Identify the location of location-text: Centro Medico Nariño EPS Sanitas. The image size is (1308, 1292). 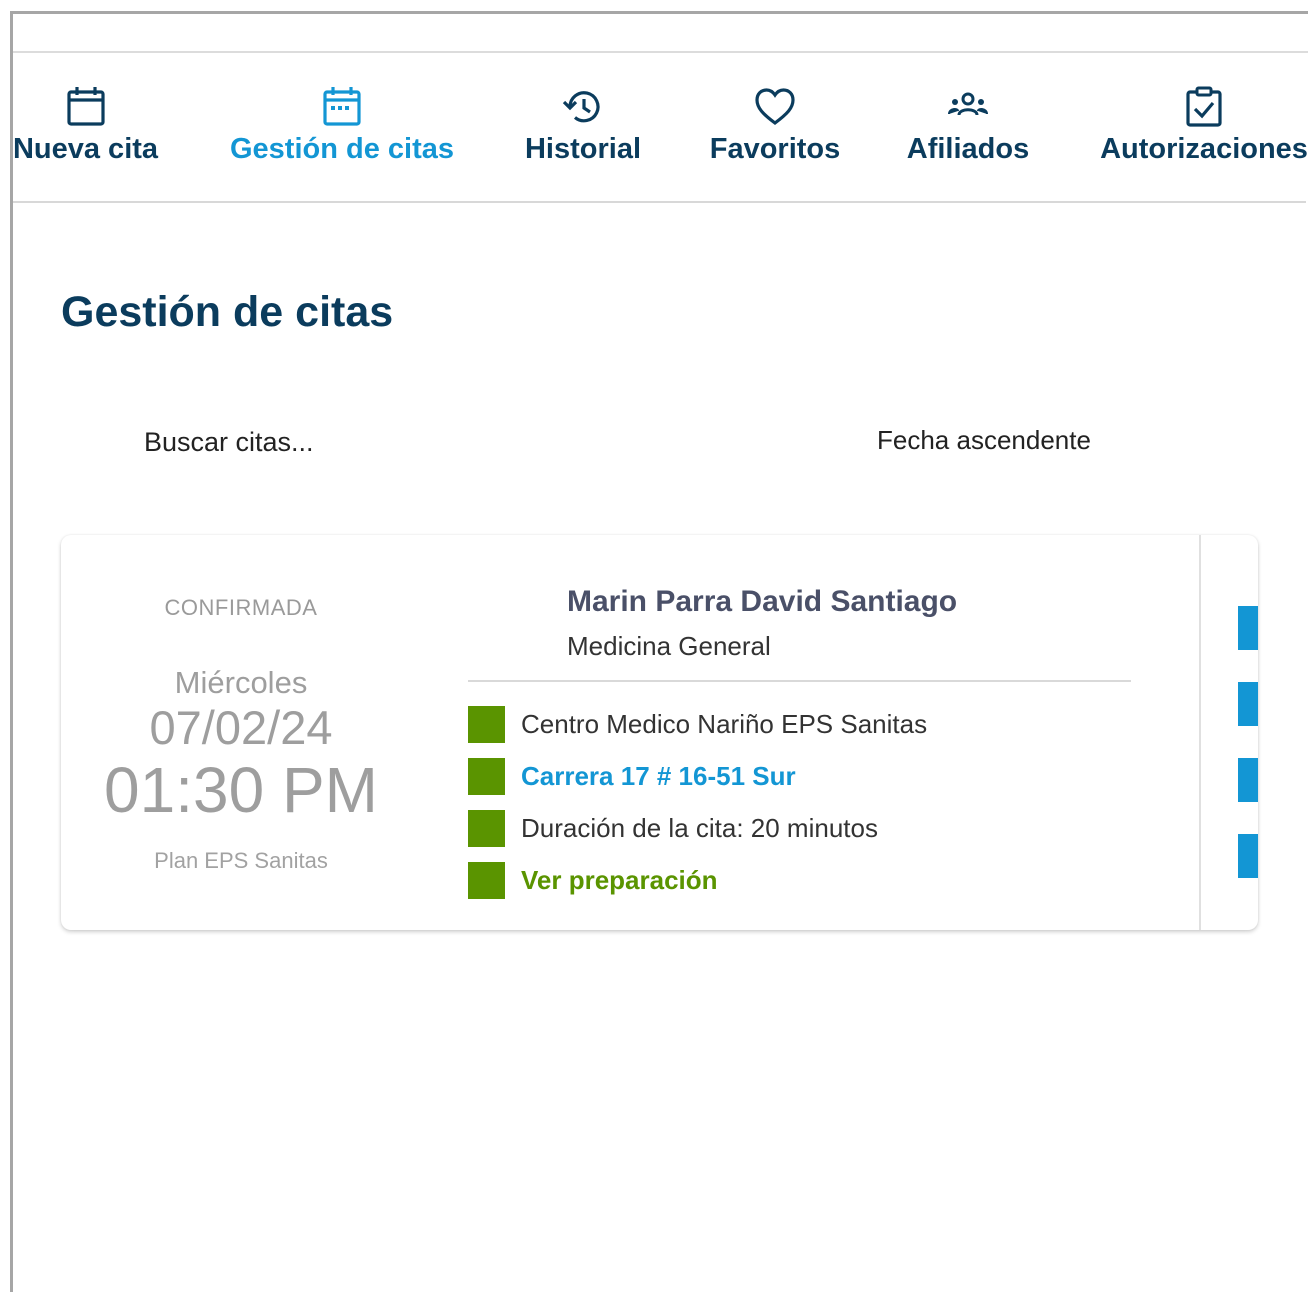
(724, 724).